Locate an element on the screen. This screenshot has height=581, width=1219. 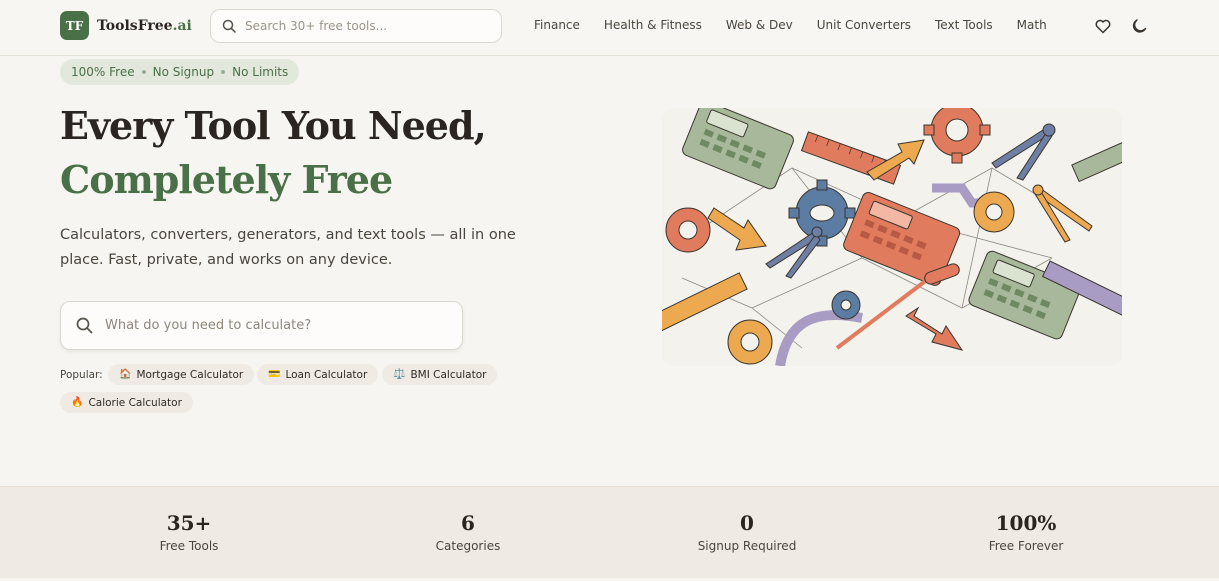
chip-label: BMI Calculator is located at coordinates (448, 374).